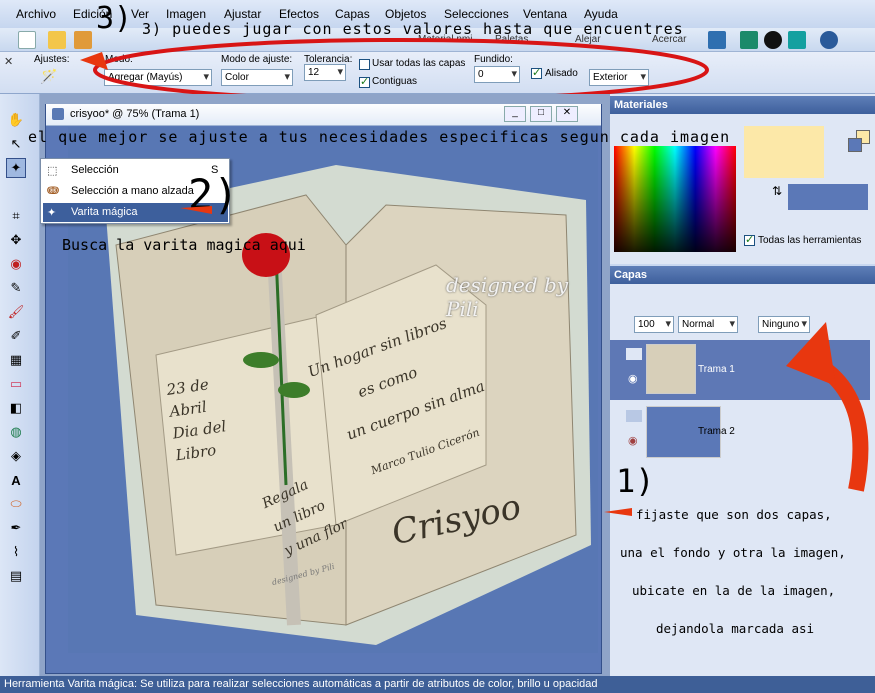  Describe the element at coordinates (94, 61) in the screenshot. I see `red-mark-options` at that location.